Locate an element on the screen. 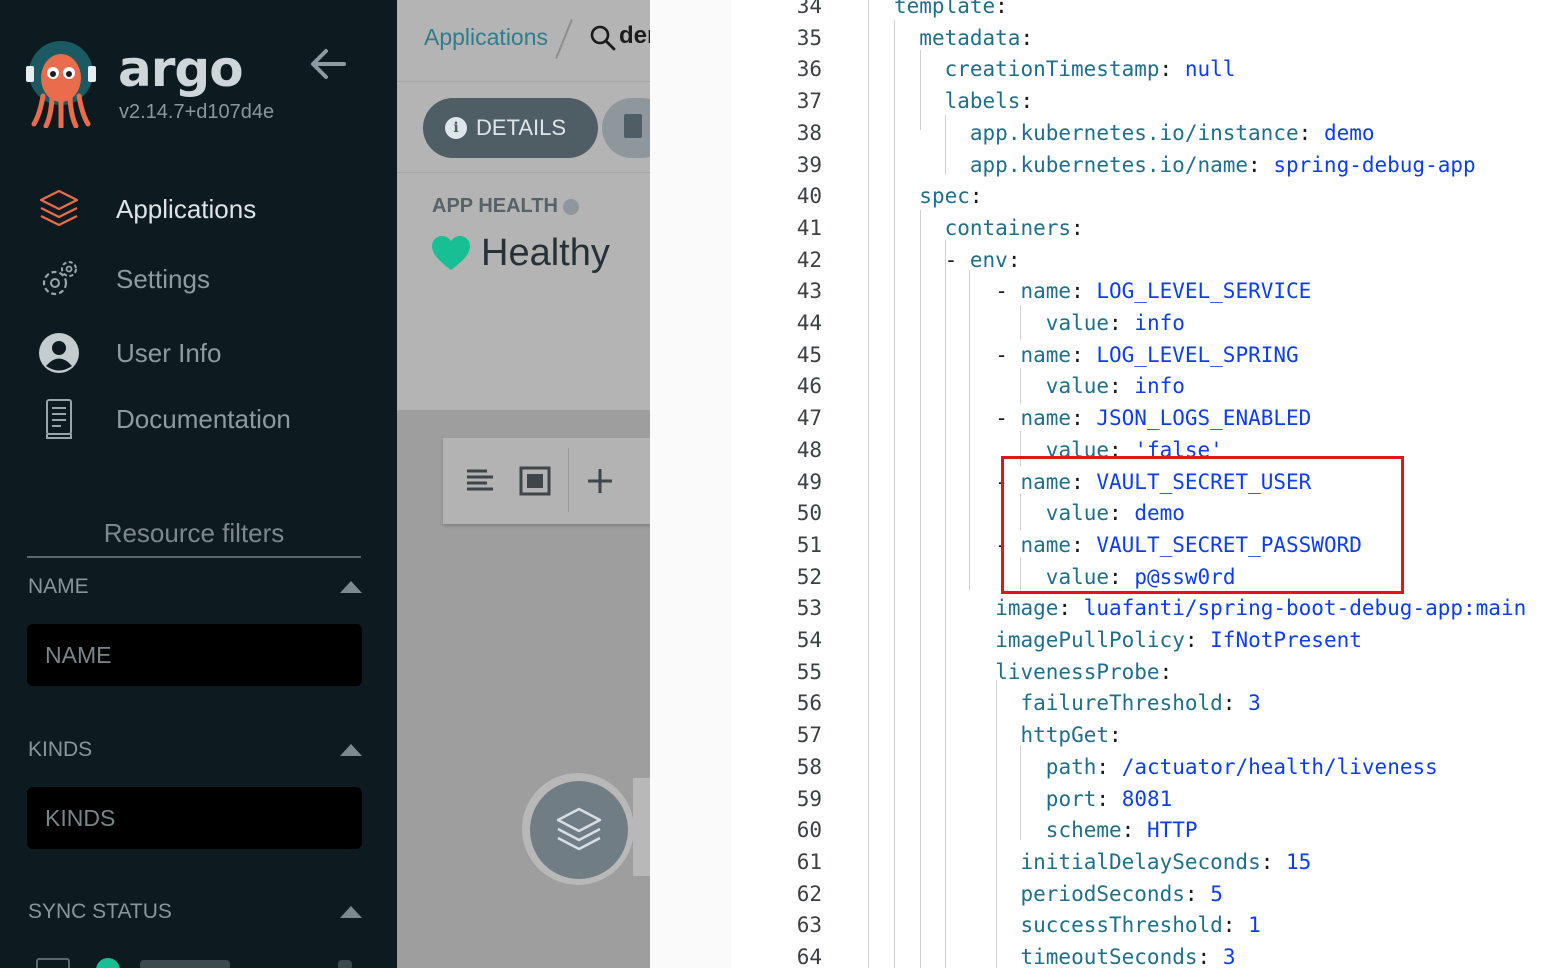  yaml-value: /actuator/health/liveness is located at coordinates (1279, 766).